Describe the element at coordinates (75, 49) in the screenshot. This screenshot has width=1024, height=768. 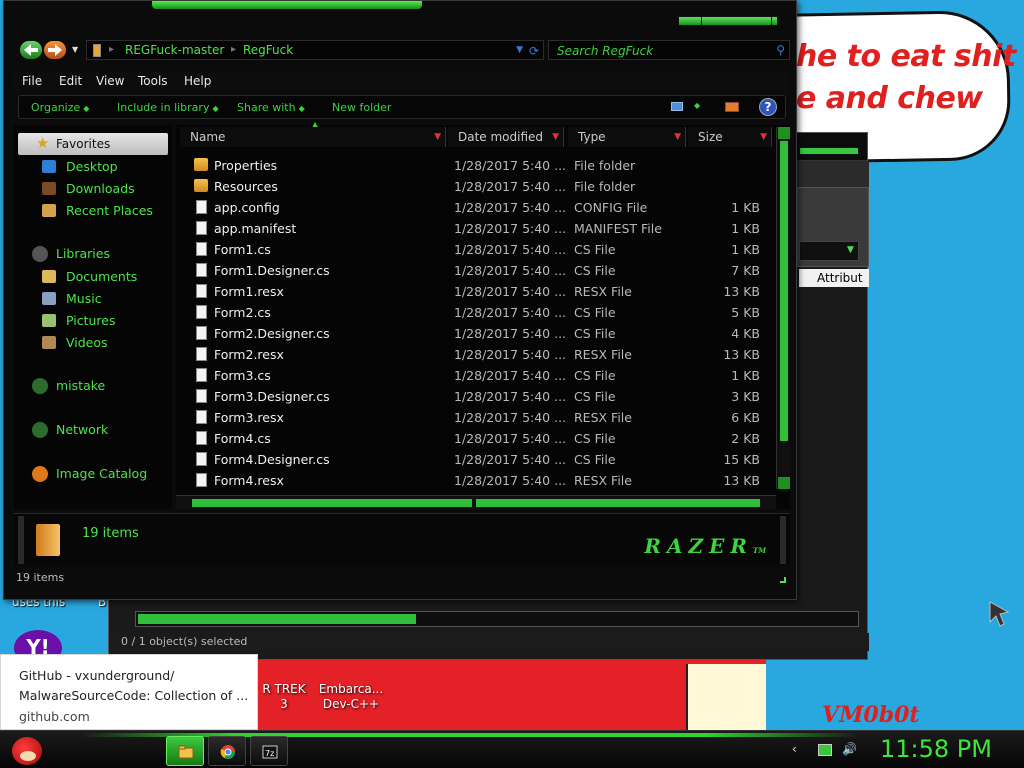
I see `recent-pages-dropdown: ▼` at that location.